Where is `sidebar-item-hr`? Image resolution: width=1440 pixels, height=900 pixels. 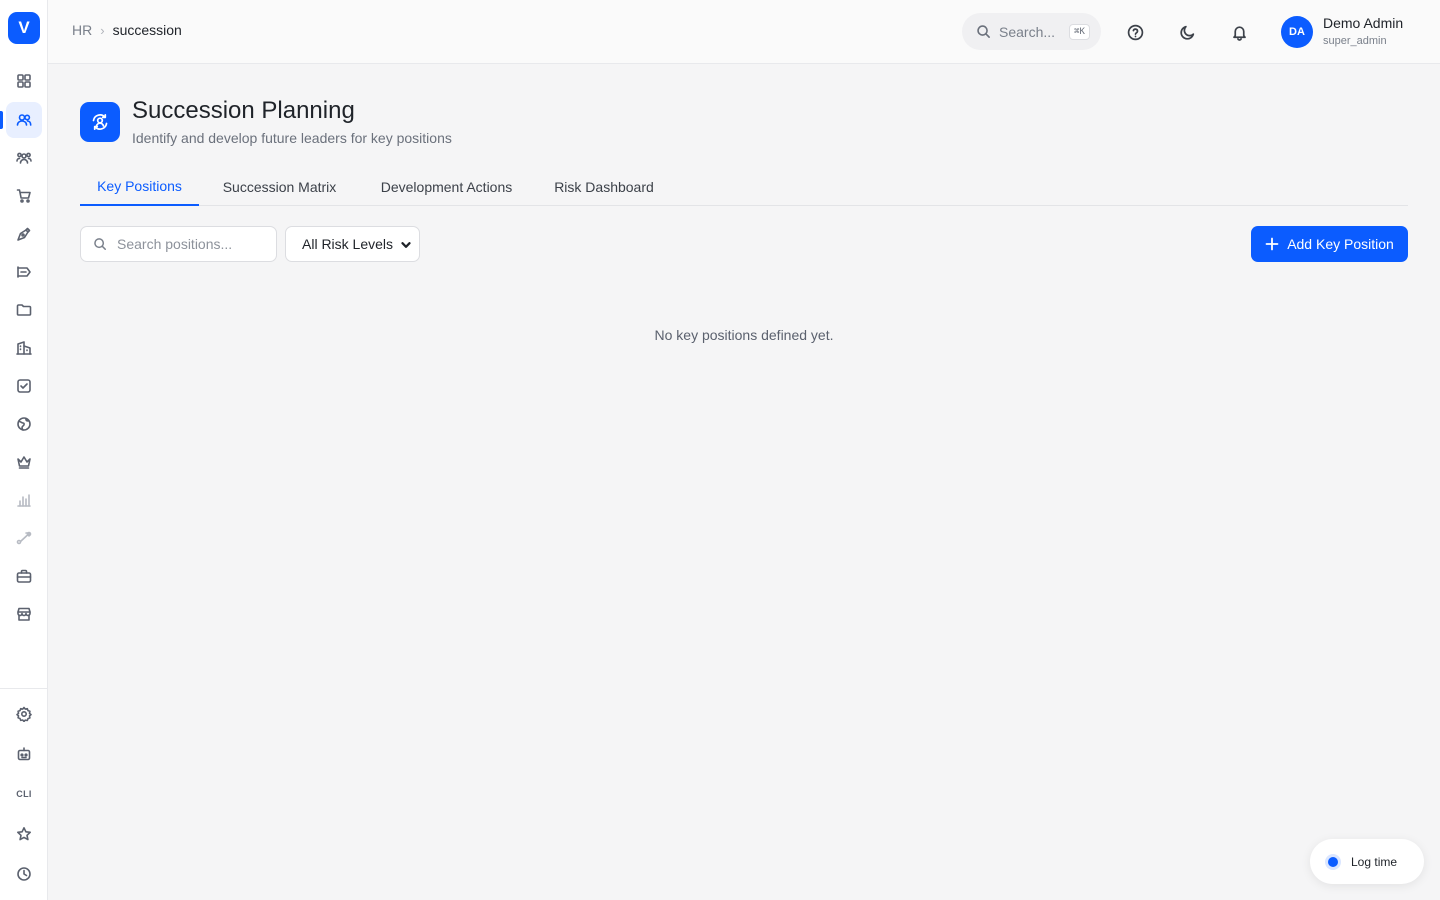 sidebar-item-hr is located at coordinates (24, 120).